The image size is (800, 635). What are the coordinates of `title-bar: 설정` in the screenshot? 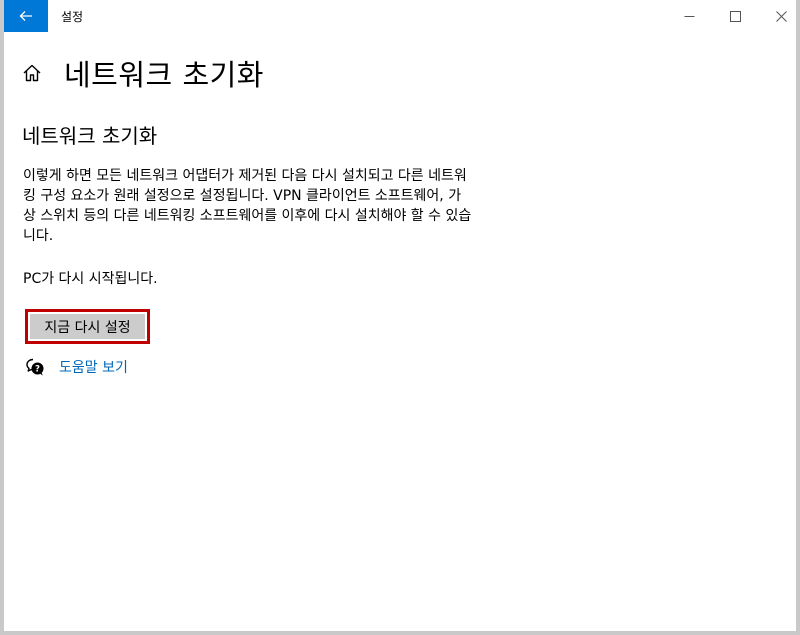 It's located at (400, 16).